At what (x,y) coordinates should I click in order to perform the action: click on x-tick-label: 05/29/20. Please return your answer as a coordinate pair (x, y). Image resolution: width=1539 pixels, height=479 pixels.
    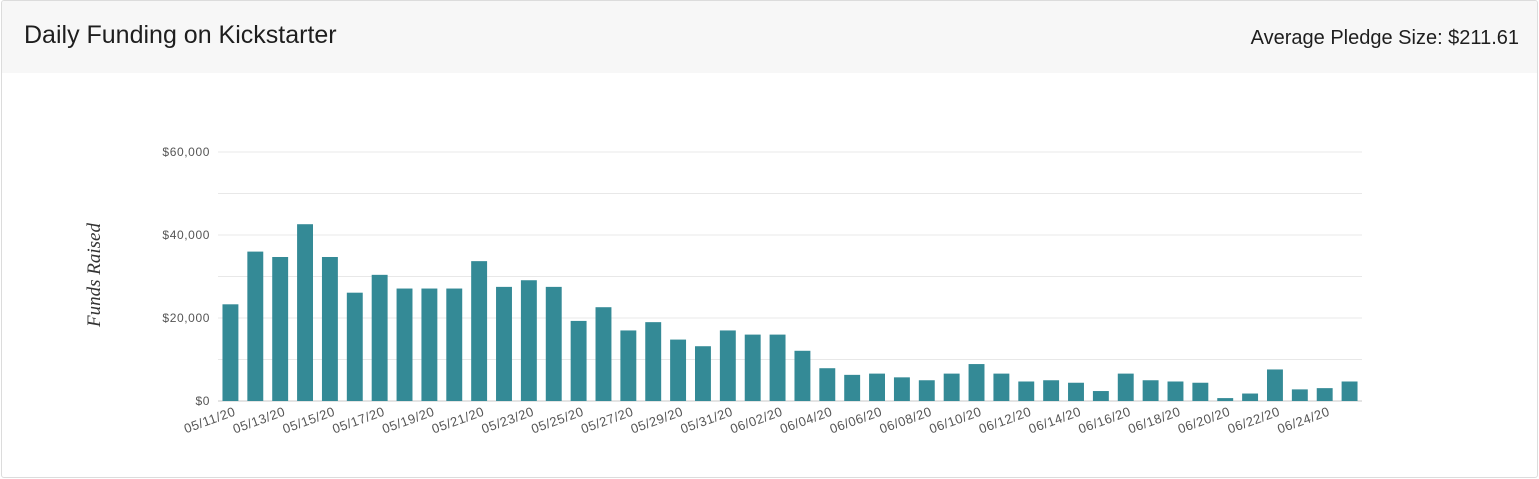
    Looking at the image, I should click on (657, 420).